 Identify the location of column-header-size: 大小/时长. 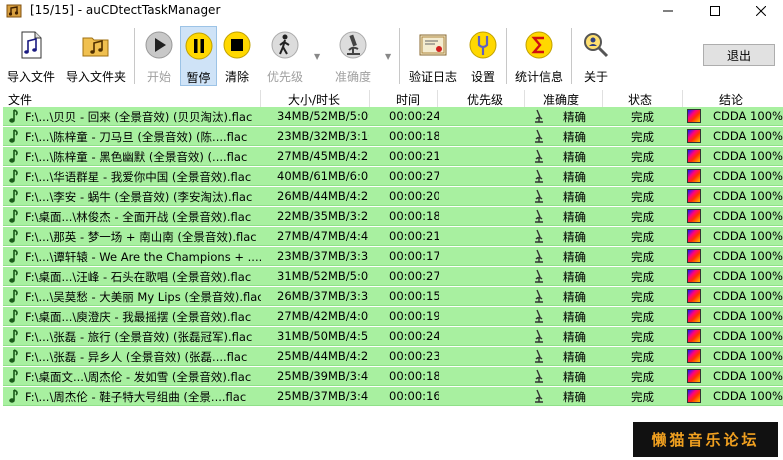
(314, 99).